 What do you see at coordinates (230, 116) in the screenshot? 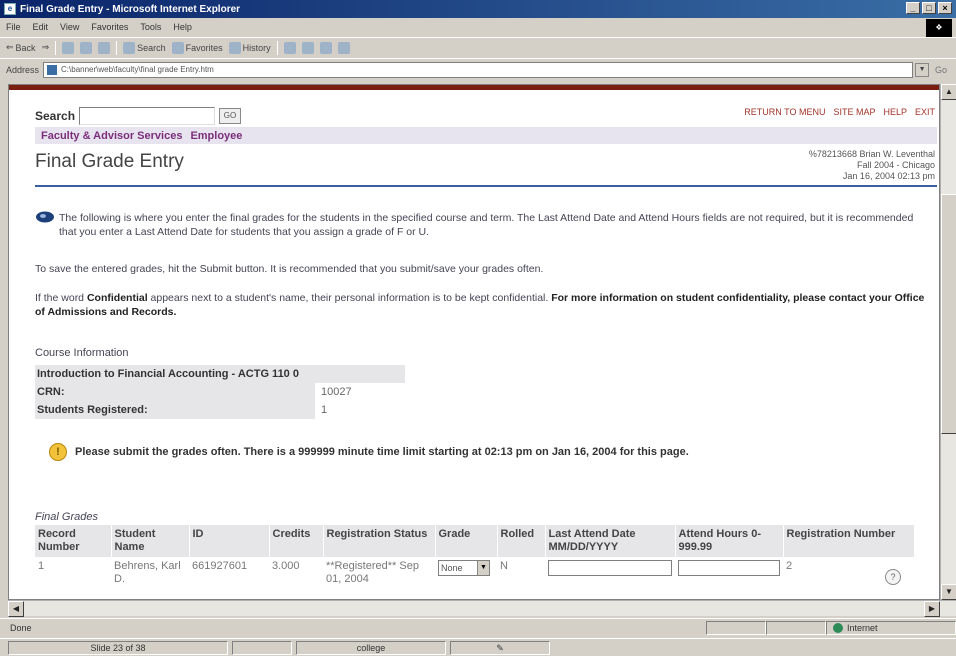
I see `search-go-button: GO` at bounding box center [230, 116].